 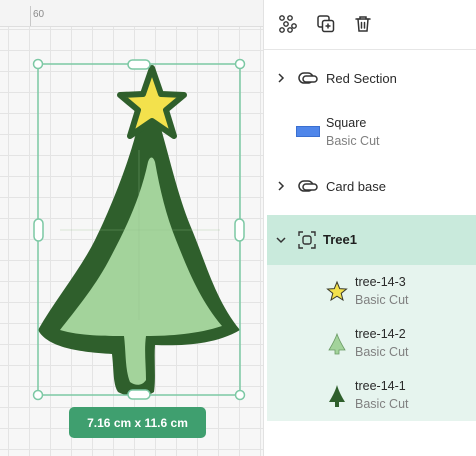 What do you see at coordinates (139, 64) in the screenshot?
I see `resize-handle-top` at bounding box center [139, 64].